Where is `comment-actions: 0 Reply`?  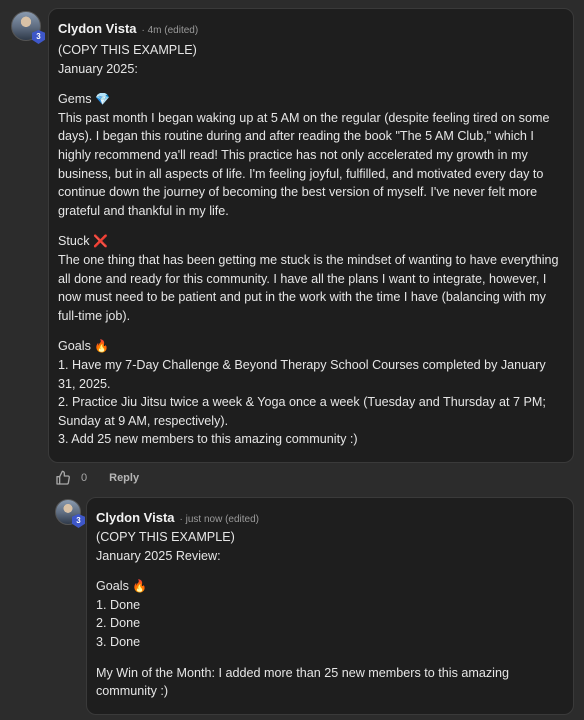 comment-actions: 0 Reply is located at coordinates (97, 478).